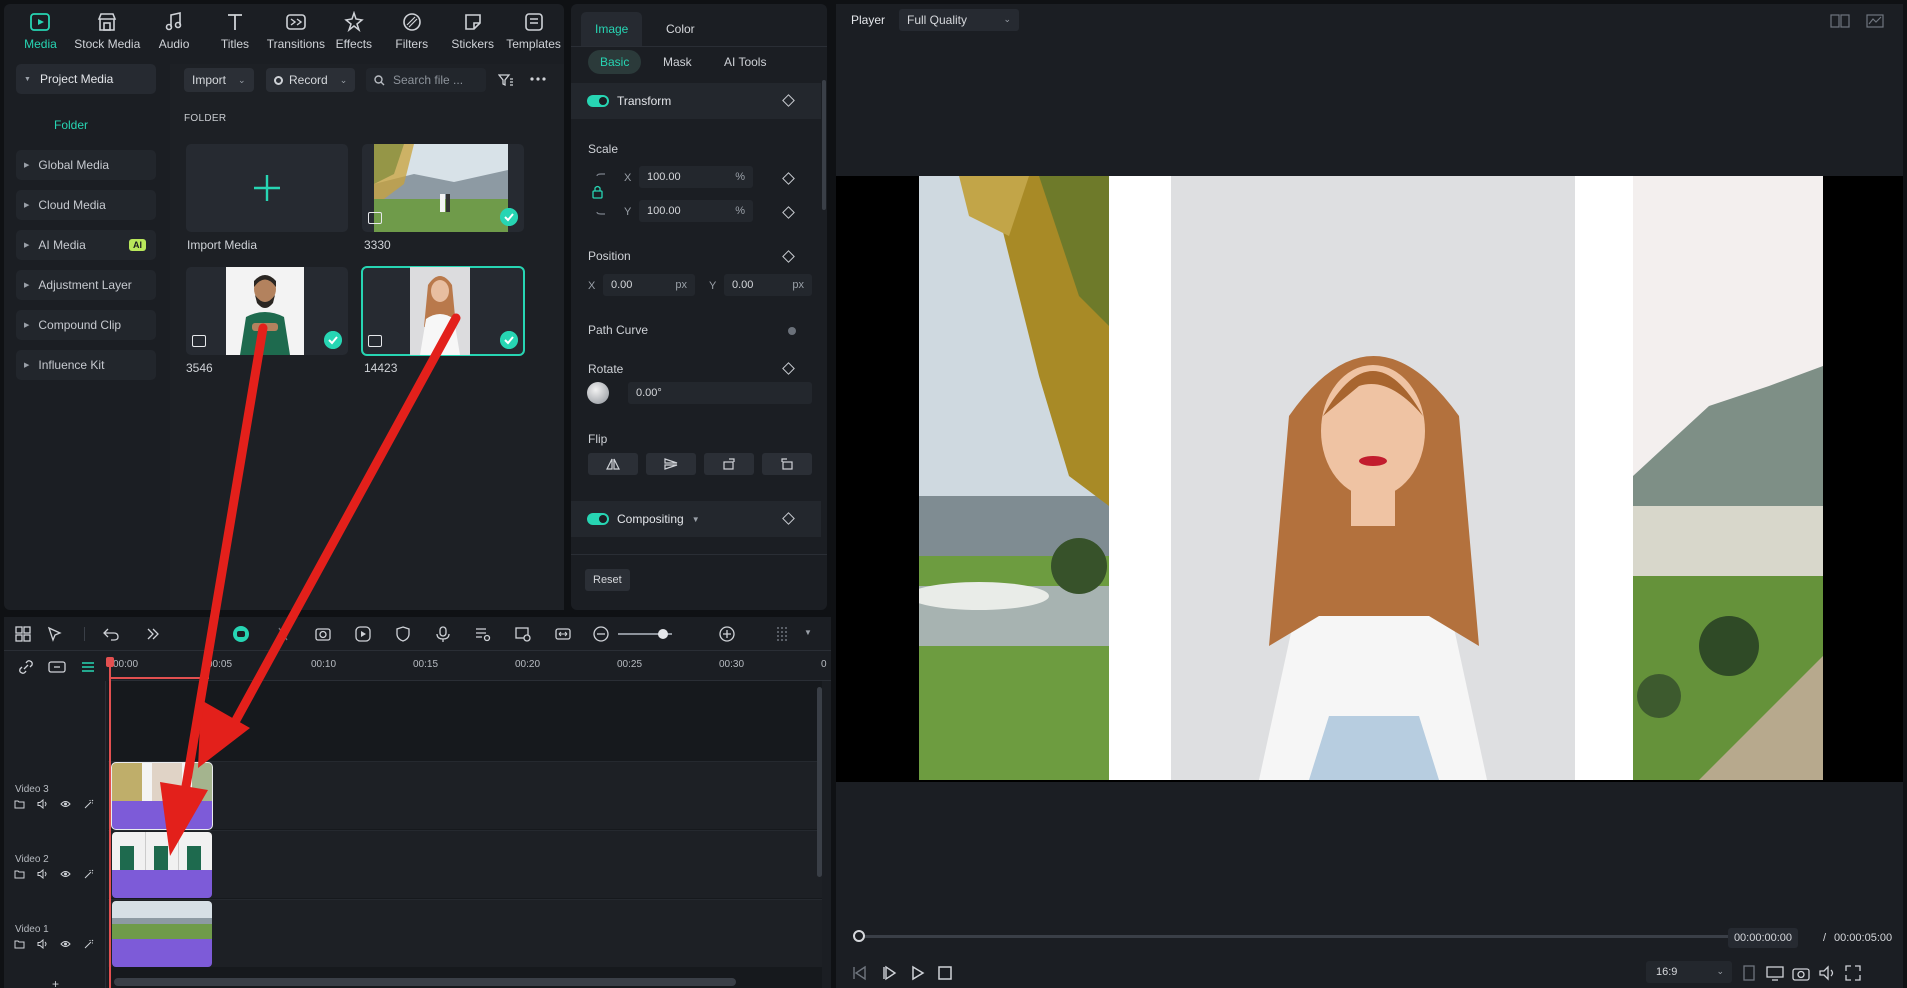  What do you see at coordinates (219, 80) in the screenshot?
I see `import-button: Import ⌄` at bounding box center [219, 80].